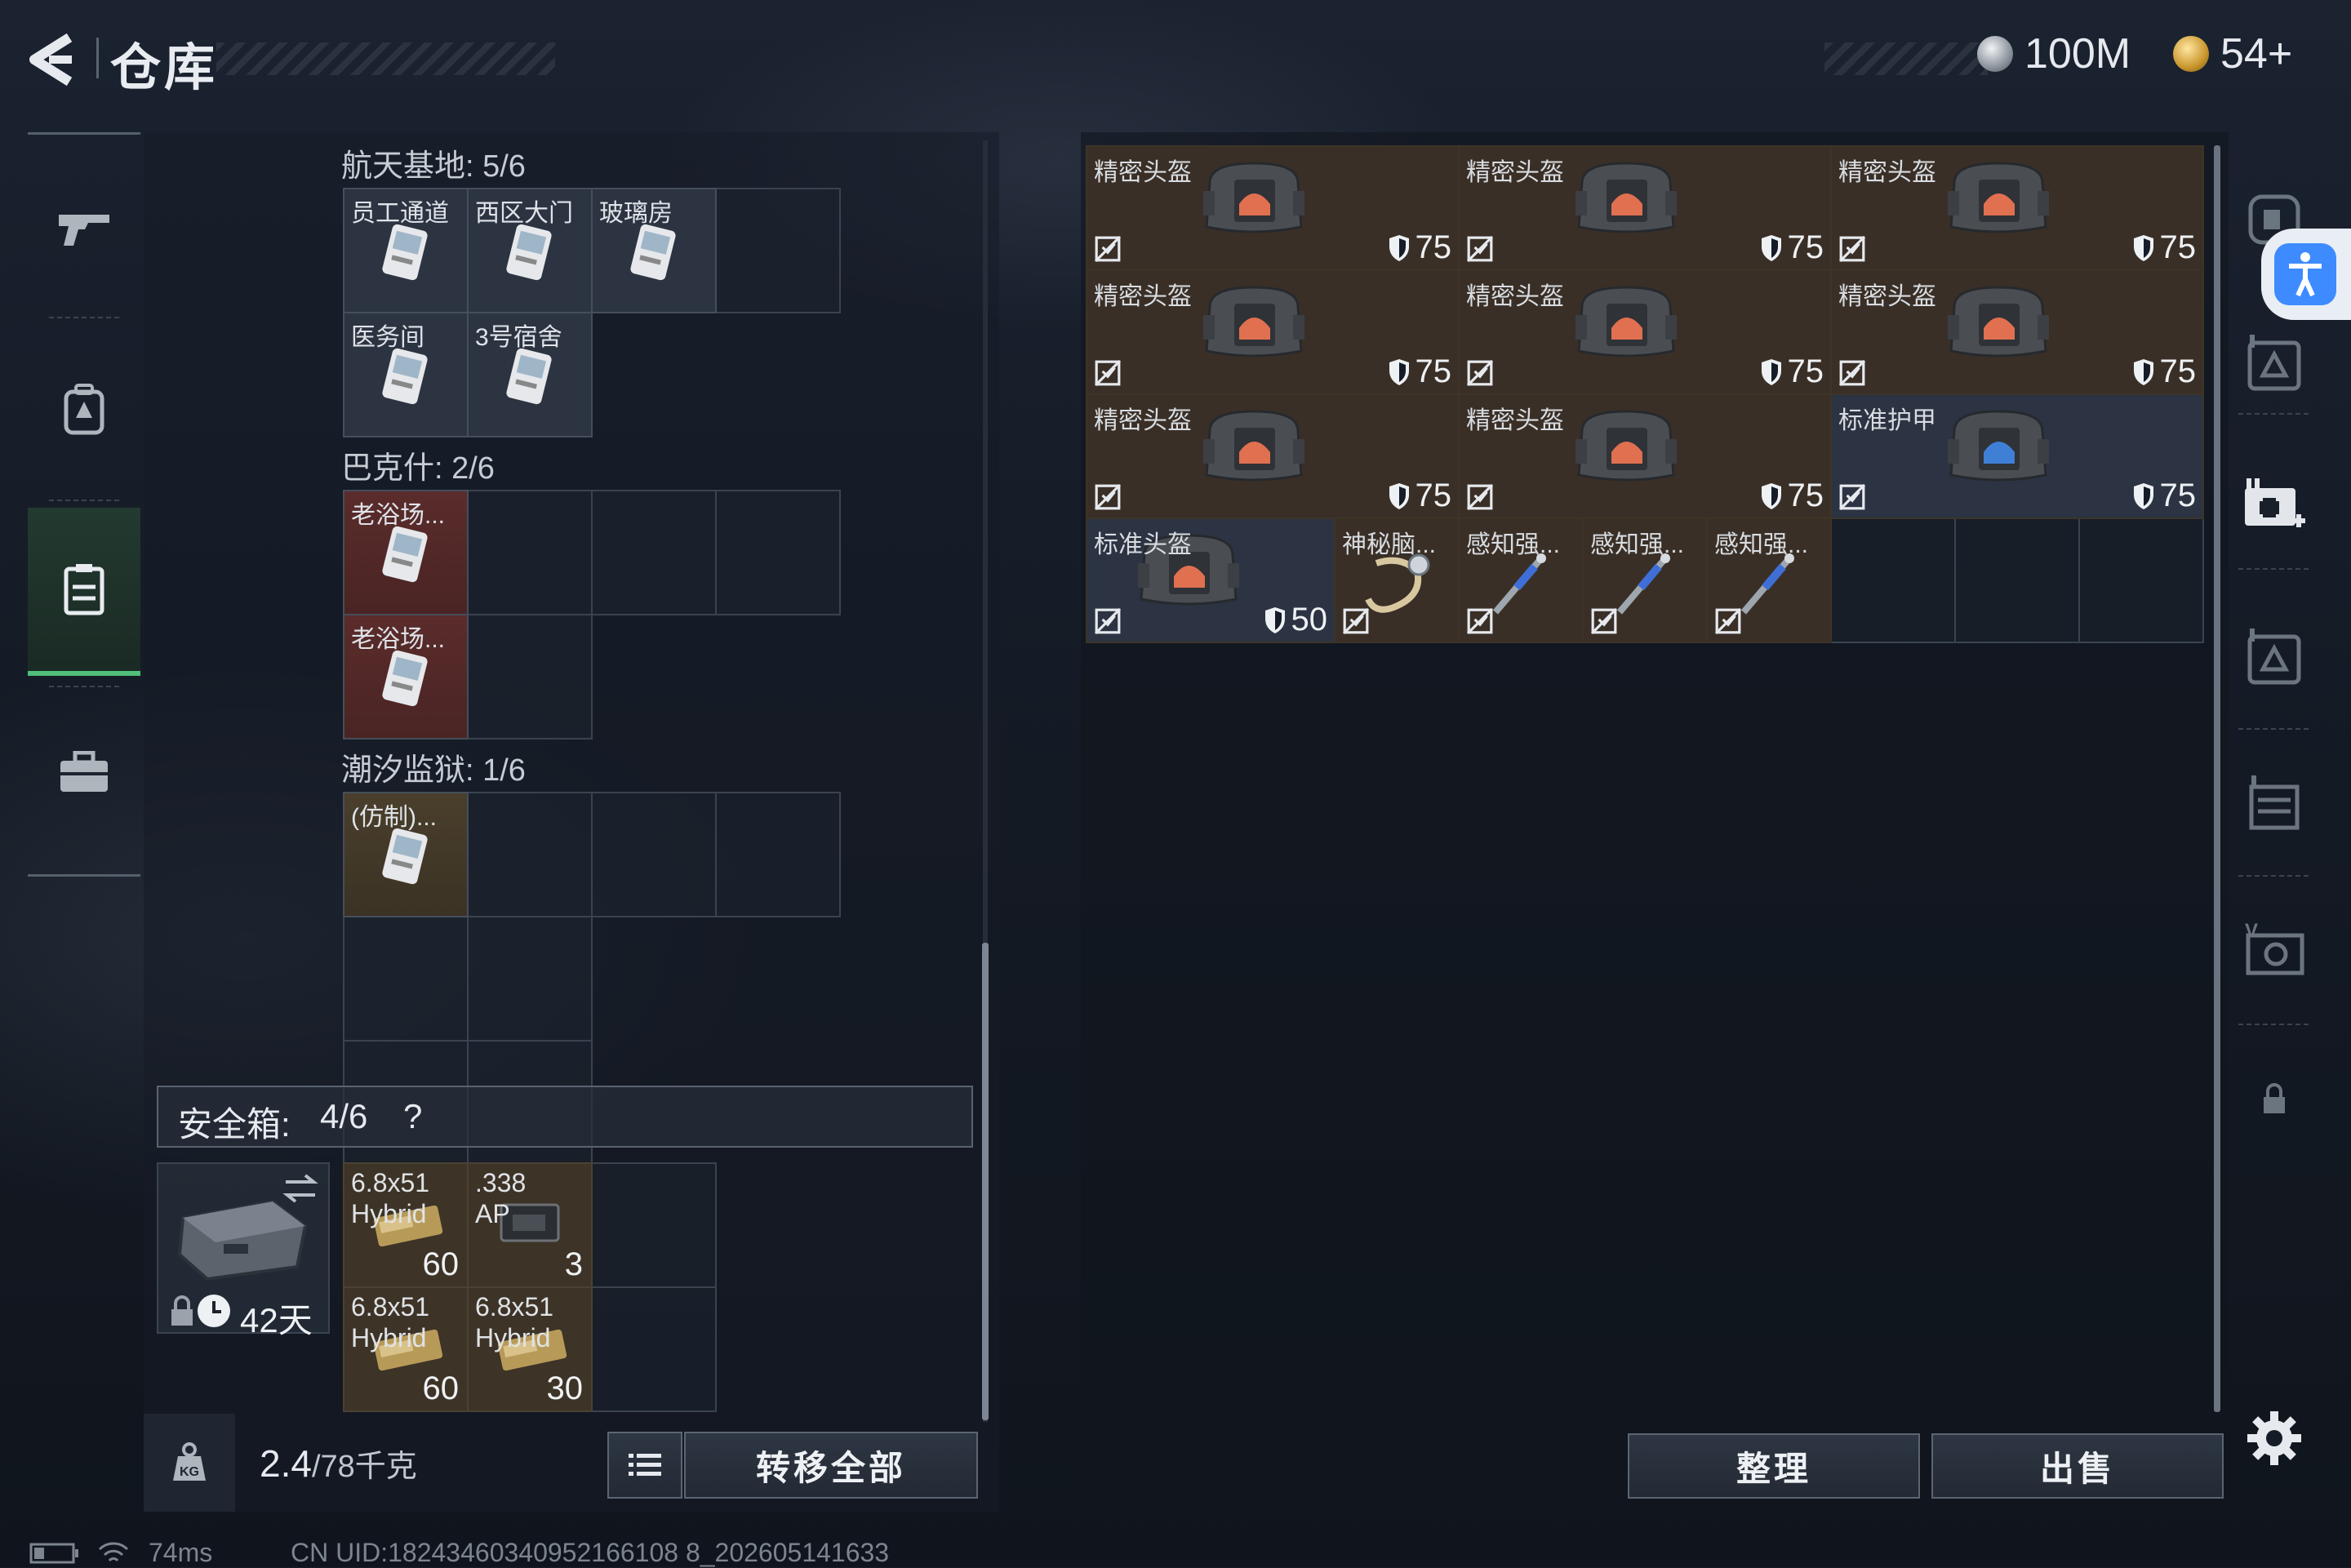 The height and width of the screenshot is (1568, 2351). What do you see at coordinates (2274, 950) in the screenshot?
I see `sidebar-vault-icon: V` at bounding box center [2274, 950].